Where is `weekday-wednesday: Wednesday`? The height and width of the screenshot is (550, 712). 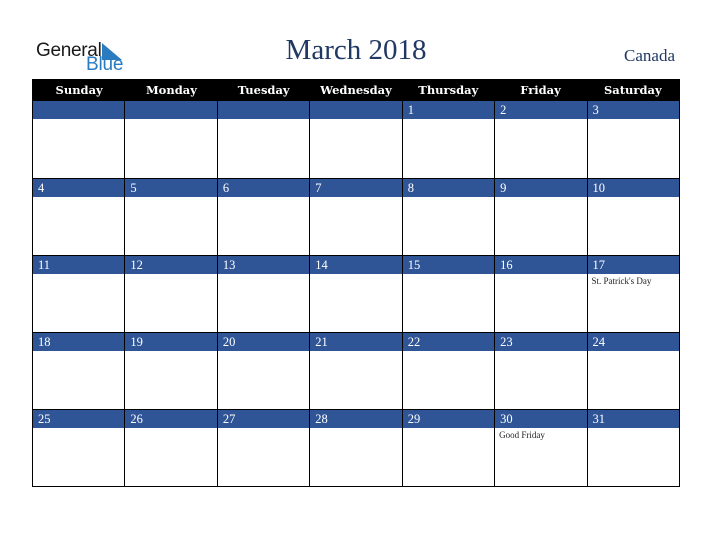 weekday-wednesday: Wednesday is located at coordinates (356, 90).